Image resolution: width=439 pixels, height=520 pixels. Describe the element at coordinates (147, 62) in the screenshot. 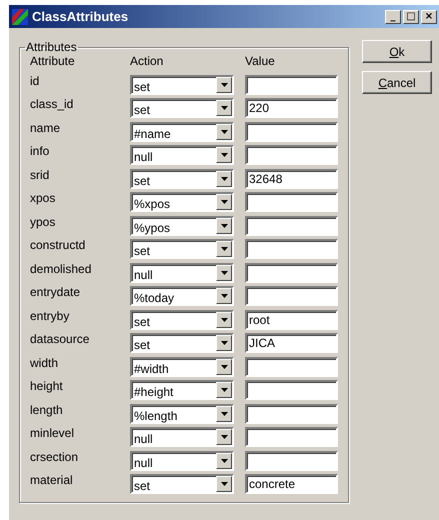

I see `column-header: Action` at that location.